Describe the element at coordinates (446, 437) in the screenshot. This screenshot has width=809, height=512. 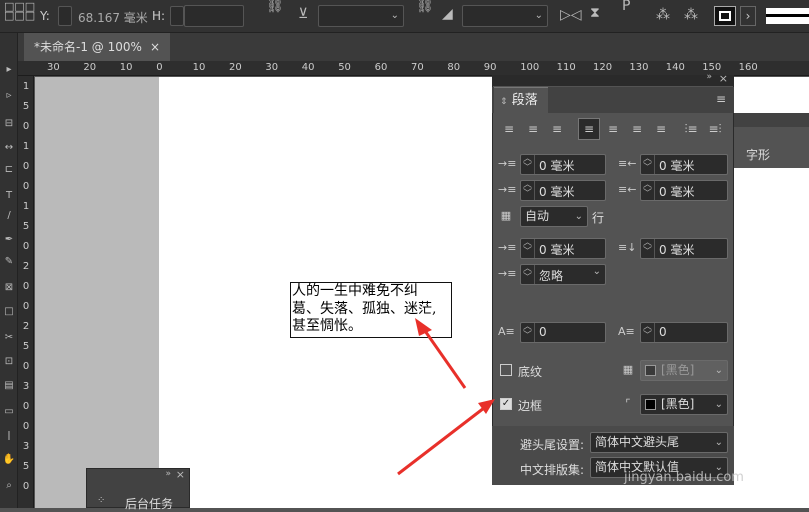
I see `annotation-arrow-to-border` at that location.